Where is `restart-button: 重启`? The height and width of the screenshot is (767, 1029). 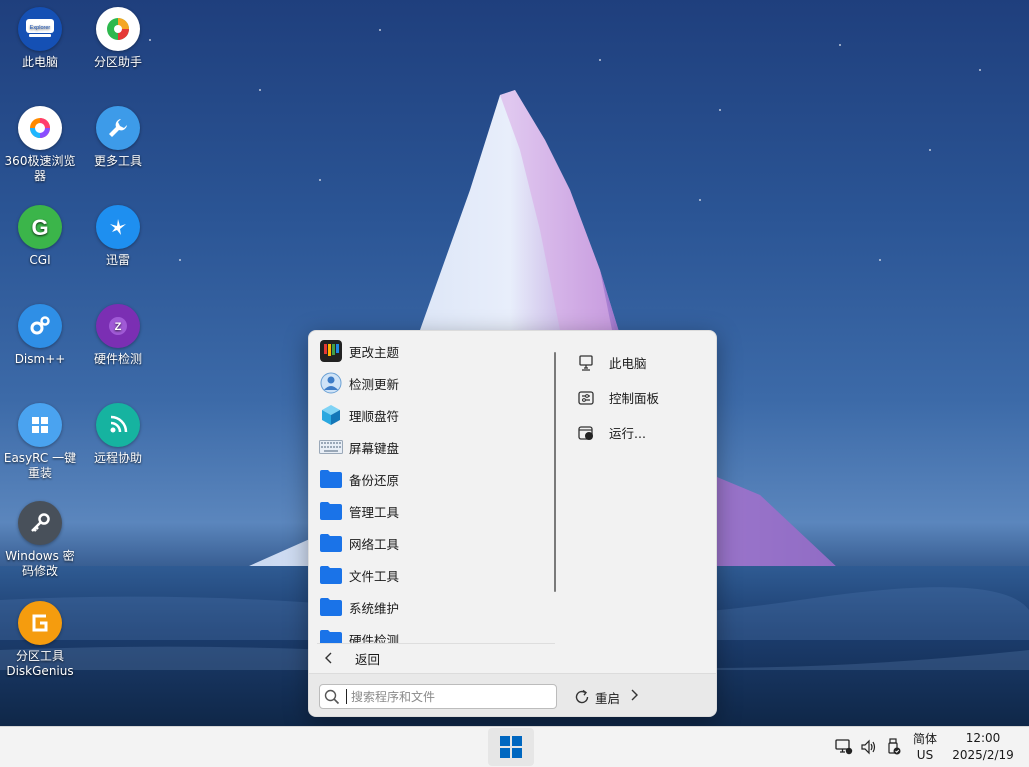
restart-button: 重启 is located at coordinates (596, 697).